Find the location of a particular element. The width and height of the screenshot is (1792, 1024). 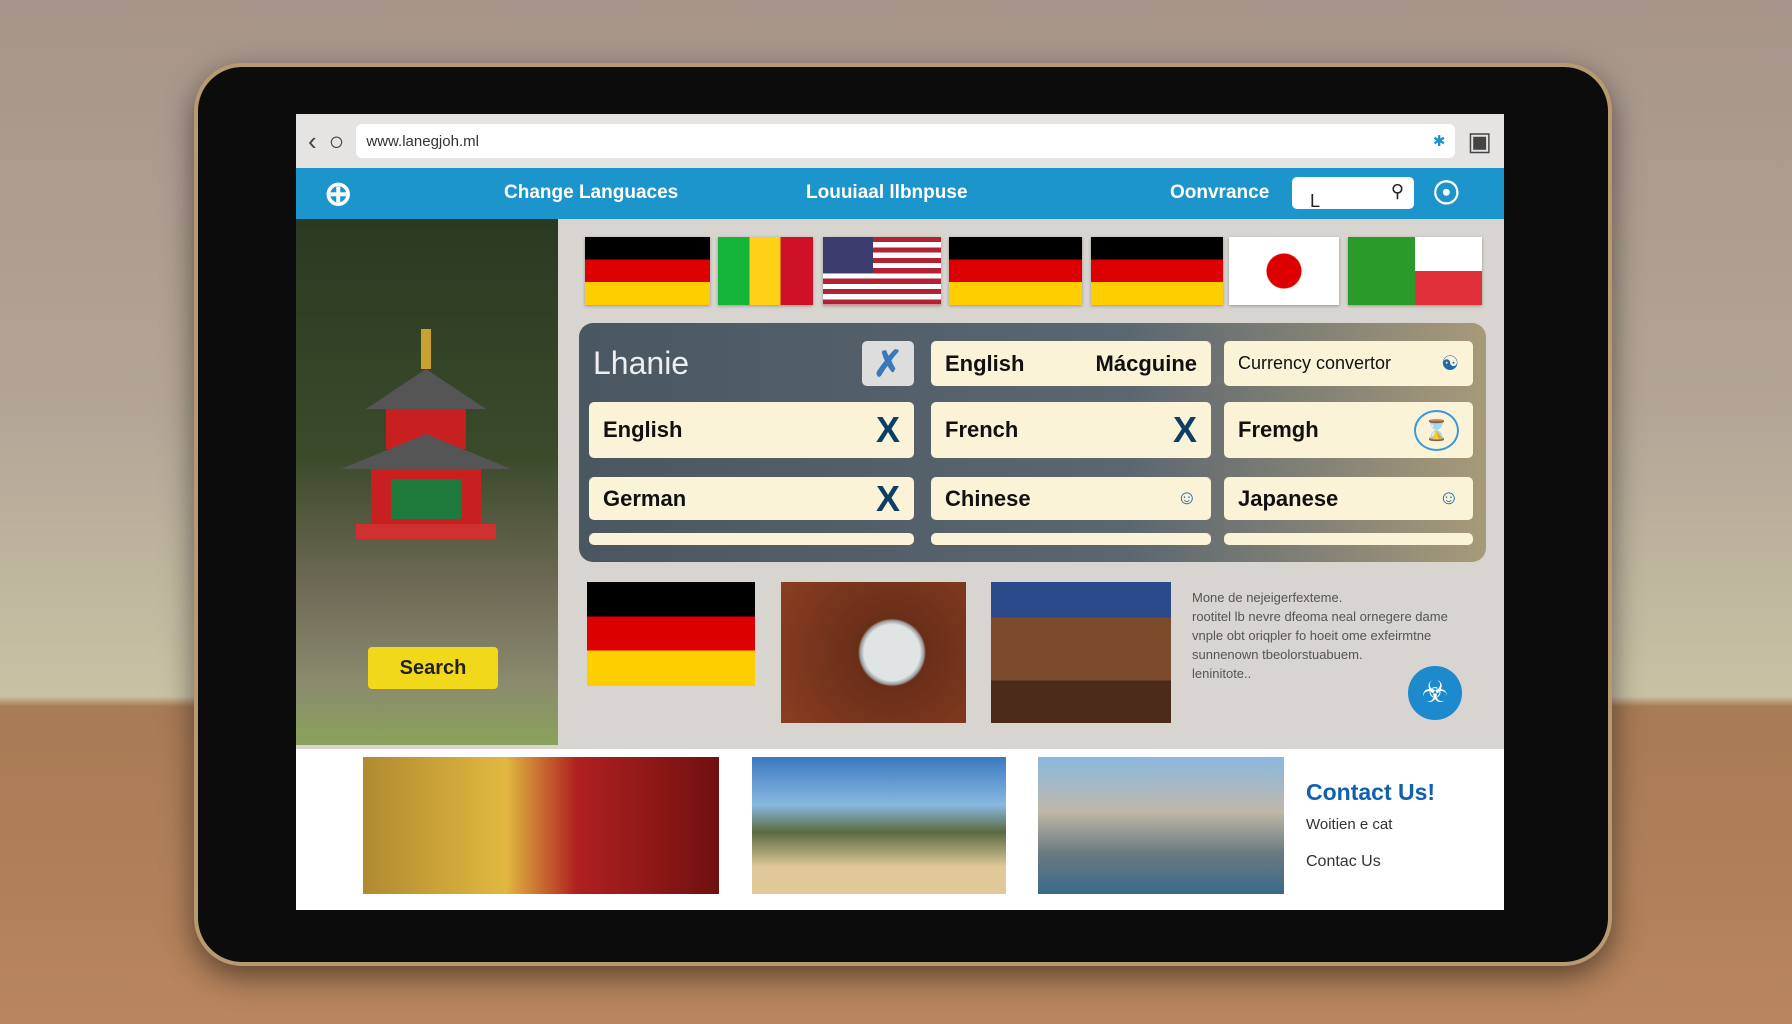

search-icon: ⚲ is located at coordinates (1397, 191).